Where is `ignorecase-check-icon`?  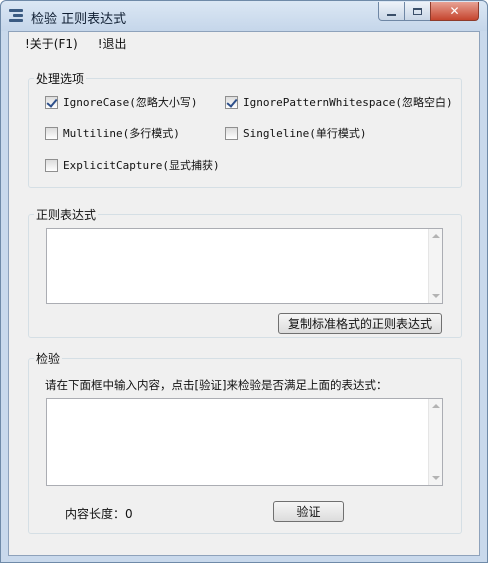 ignorecase-check-icon is located at coordinates (51, 102).